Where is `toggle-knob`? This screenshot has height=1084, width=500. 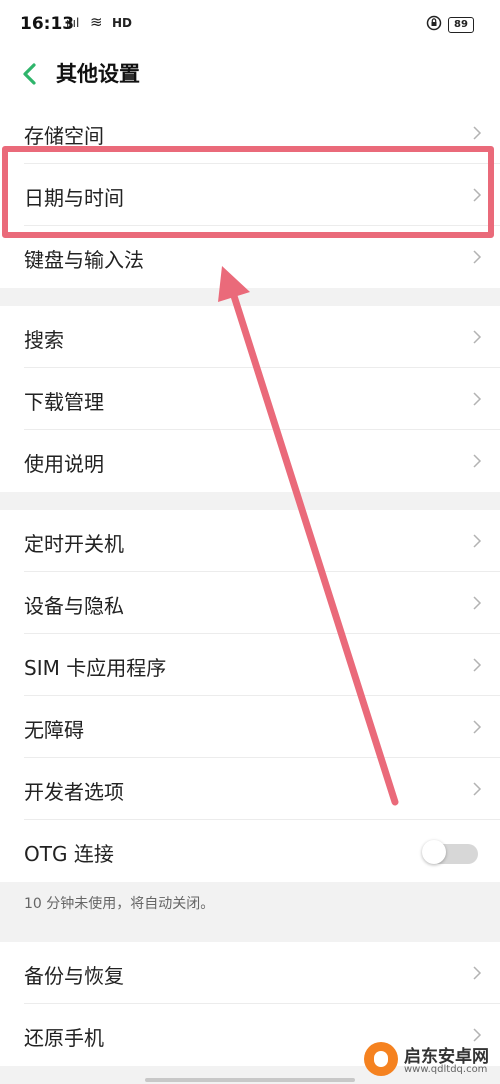 toggle-knob is located at coordinates (434, 852).